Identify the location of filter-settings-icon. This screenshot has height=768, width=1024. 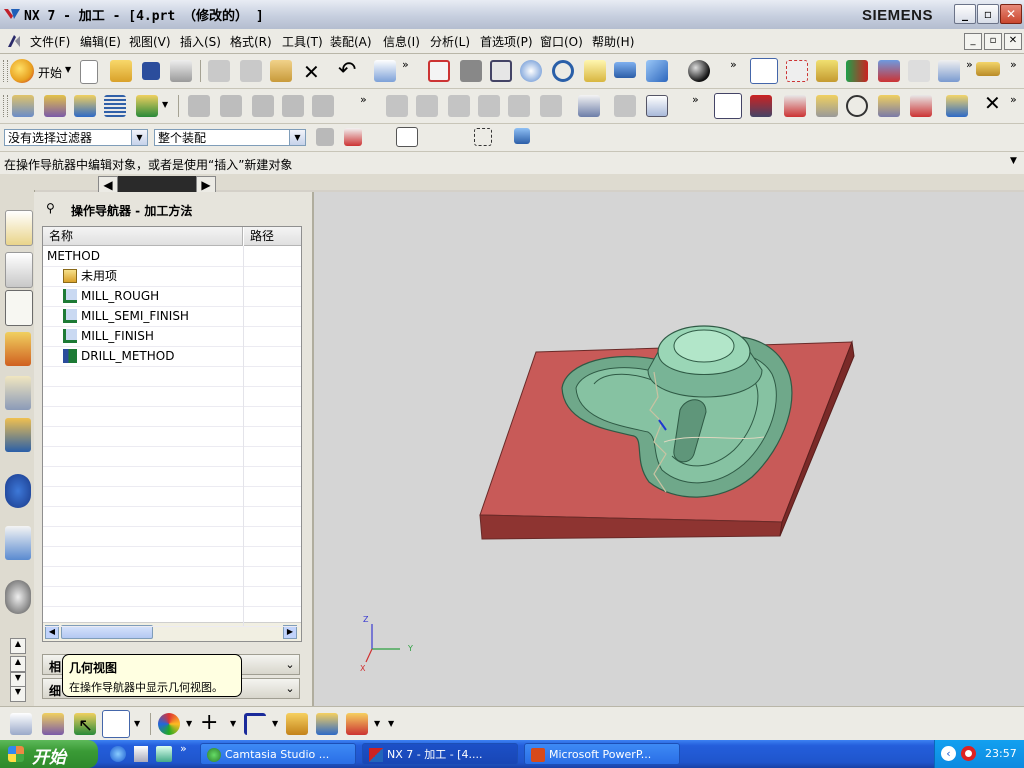
(325, 137).